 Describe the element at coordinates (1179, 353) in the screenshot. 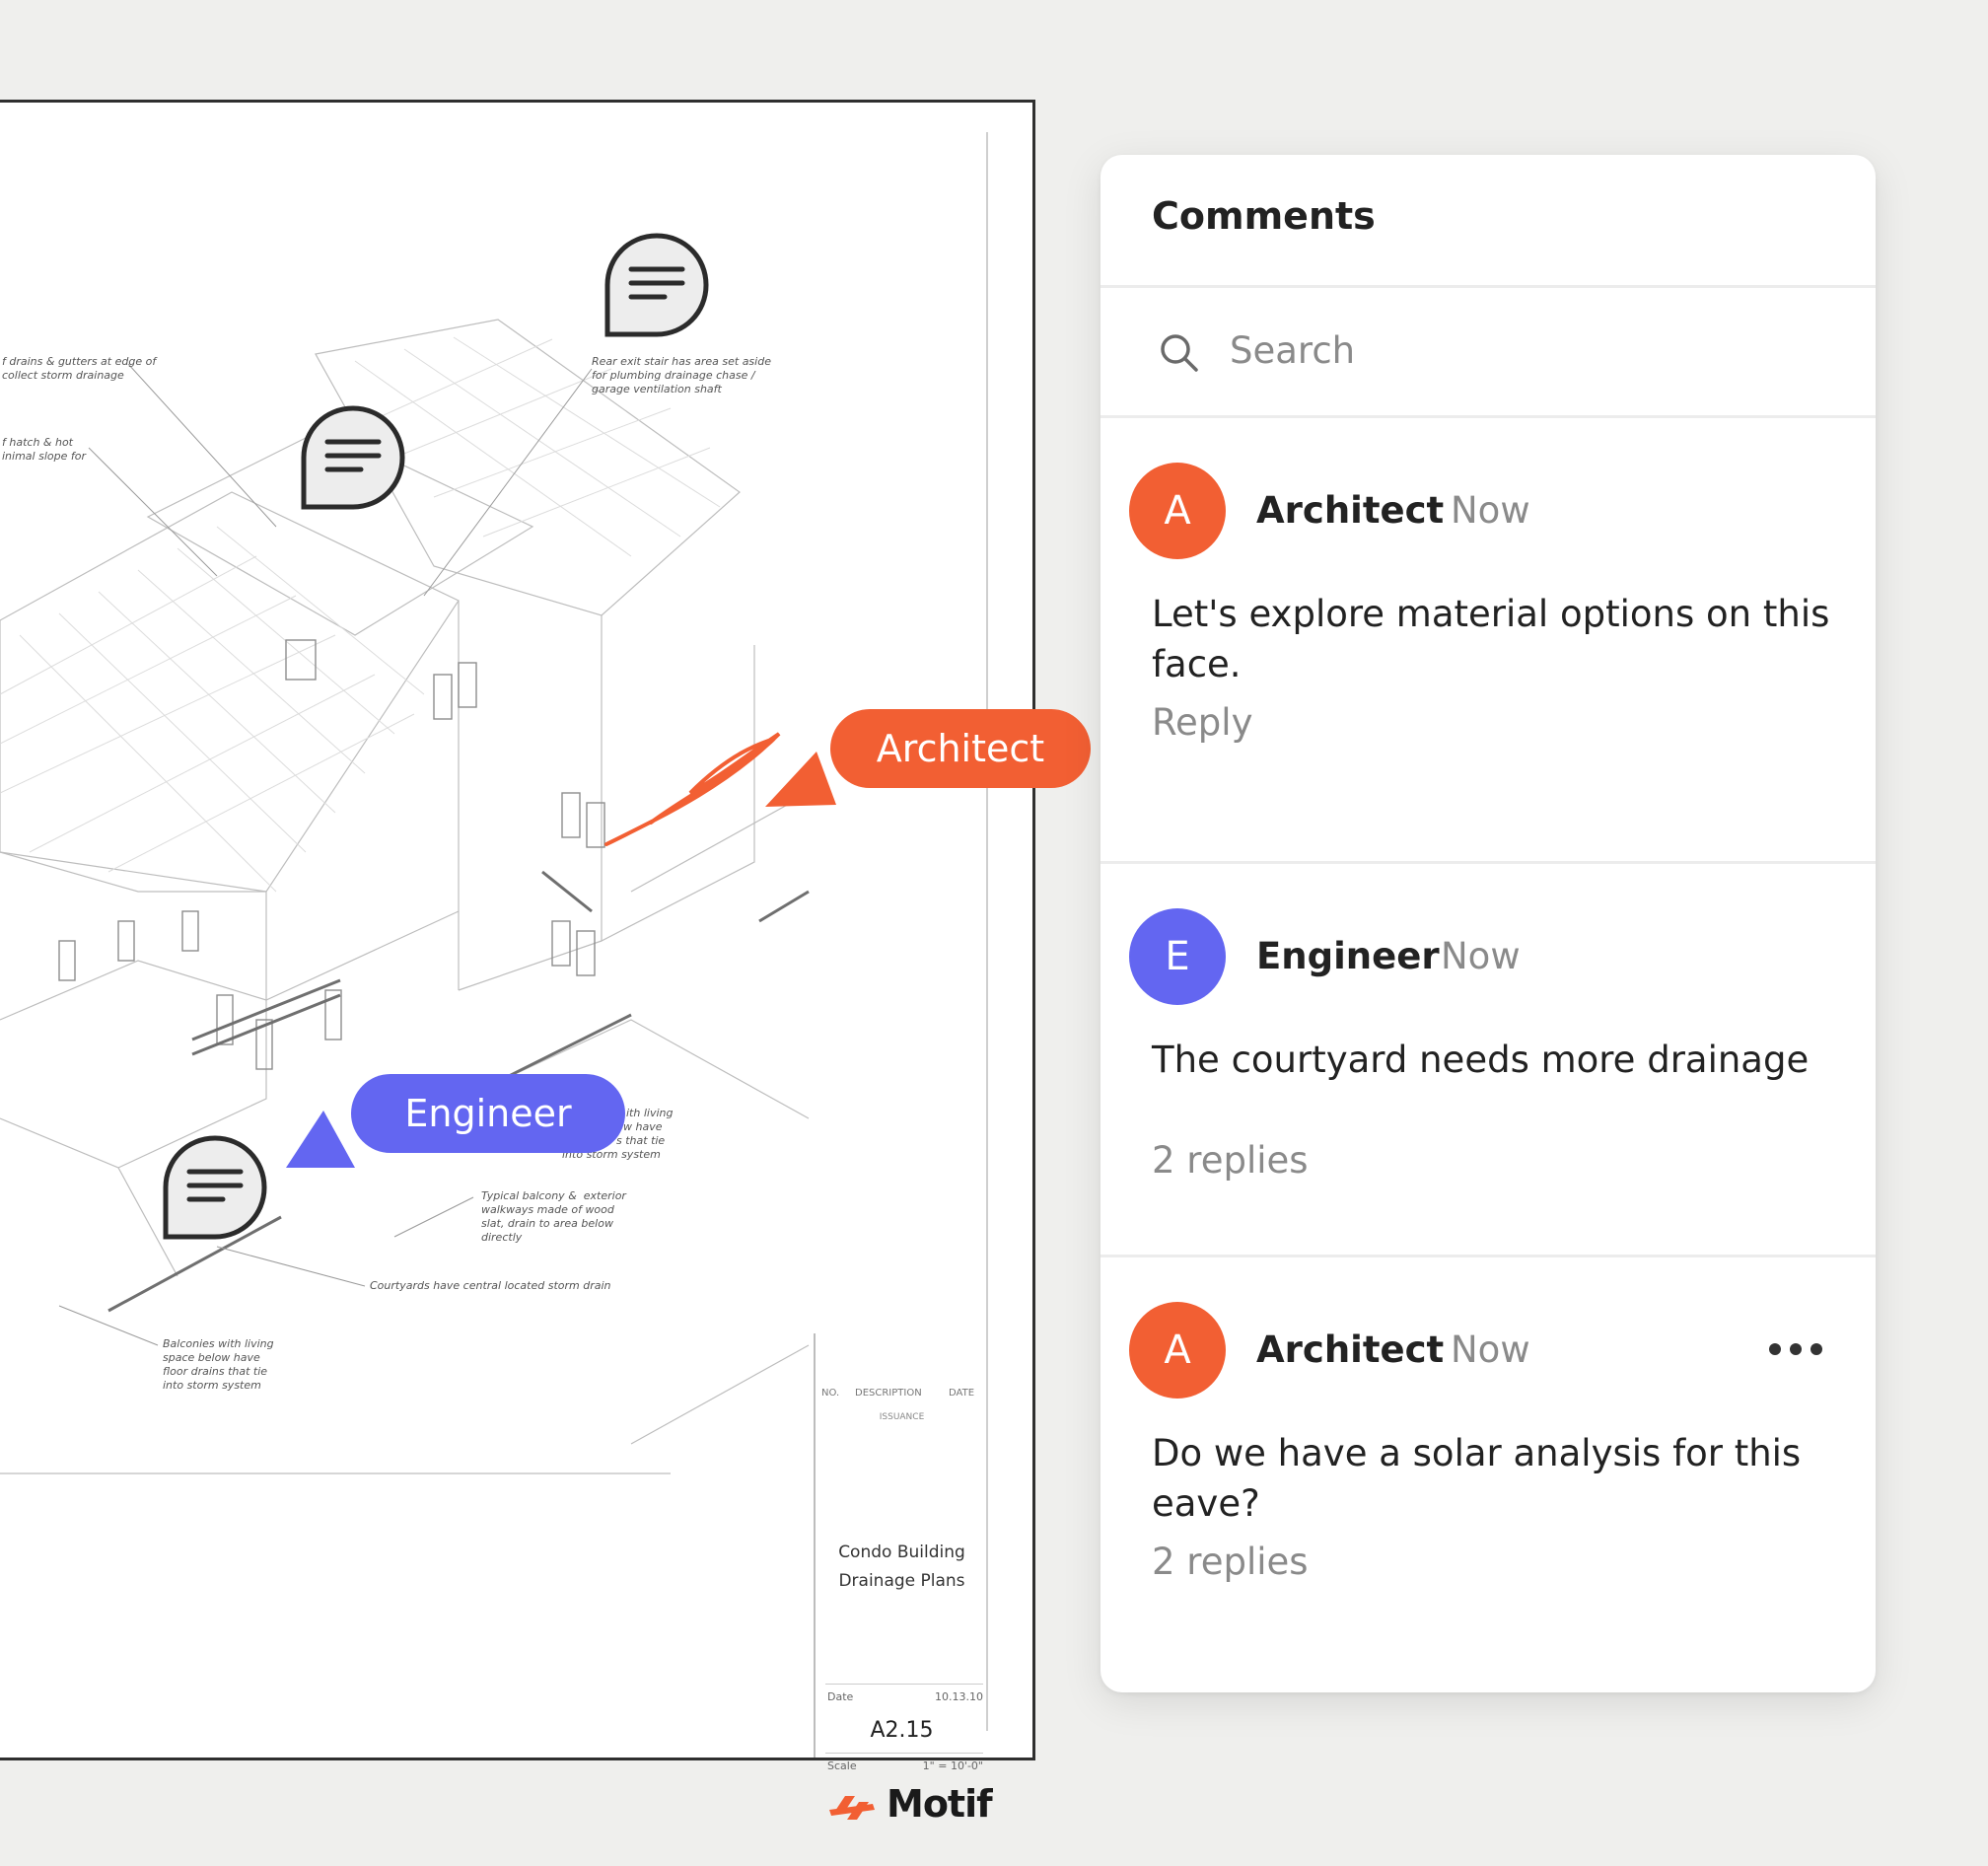

I see `search-icon` at that location.